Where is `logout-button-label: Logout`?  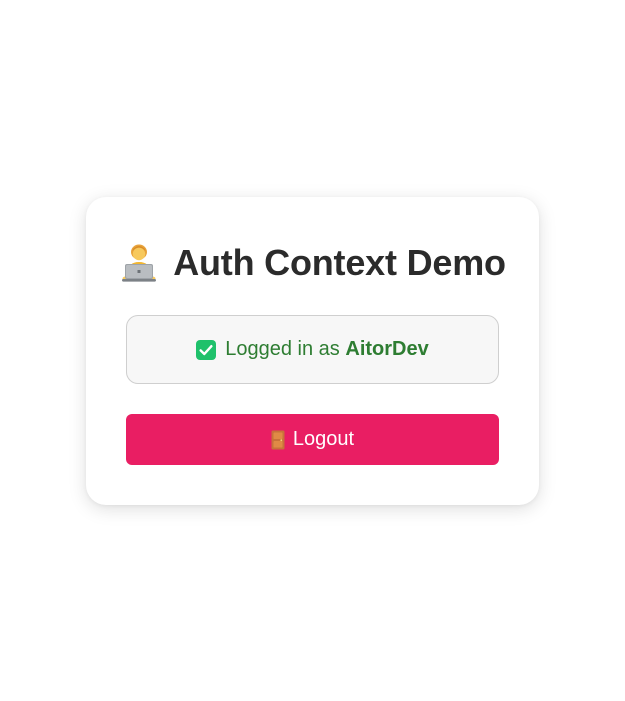
logout-button-label: Logout is located at coordinates (323, 439).